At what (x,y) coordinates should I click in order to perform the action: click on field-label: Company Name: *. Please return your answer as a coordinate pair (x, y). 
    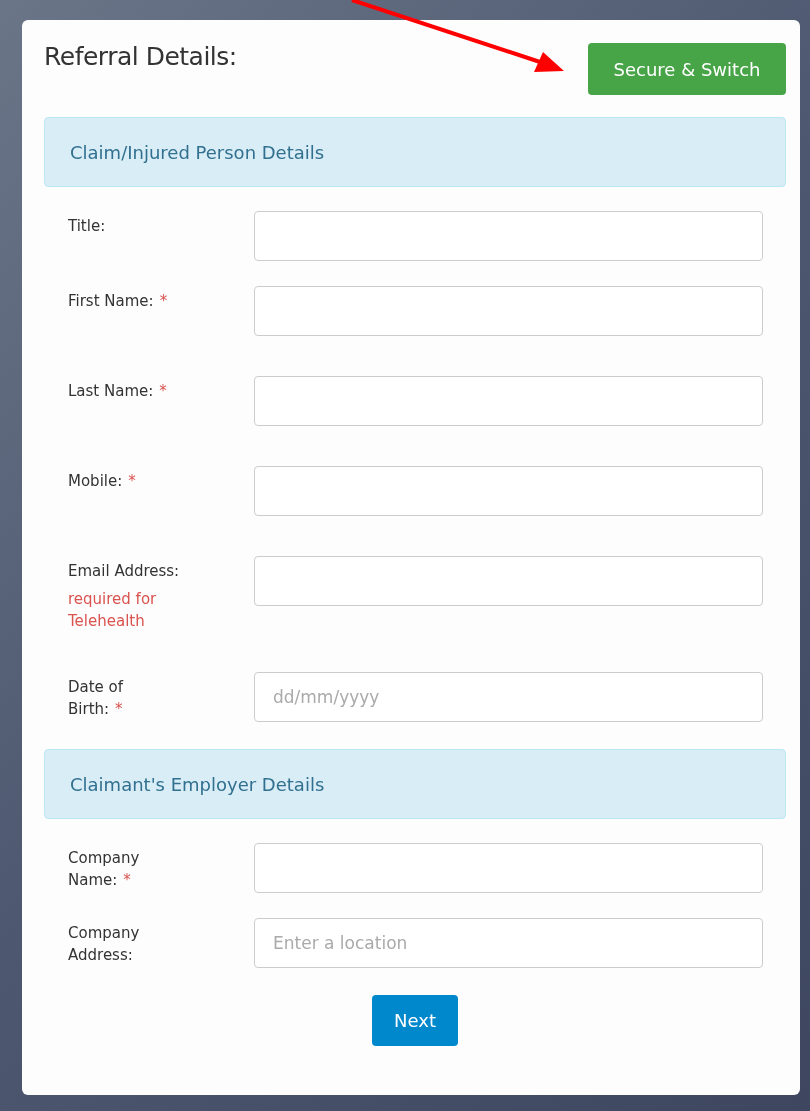
    Looking at the image, I should click on (104, 869).